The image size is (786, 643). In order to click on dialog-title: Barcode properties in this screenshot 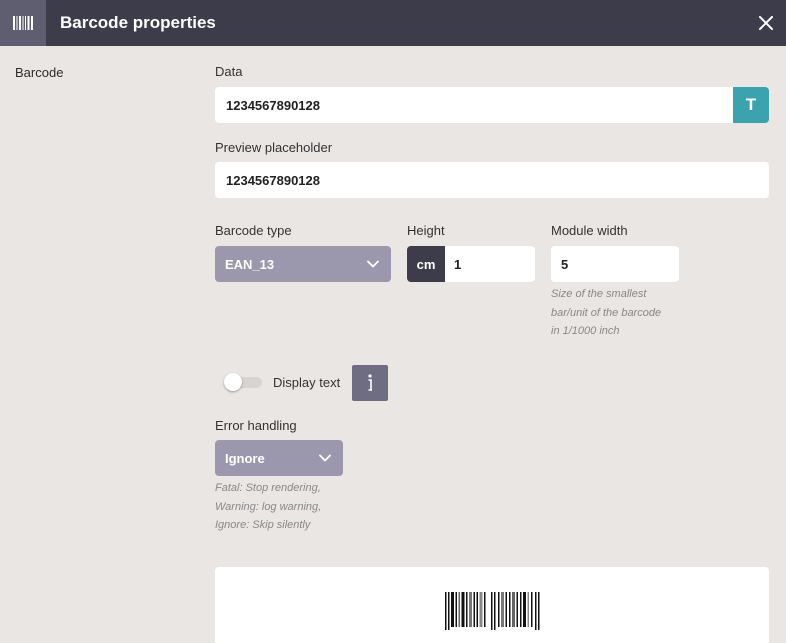, I will do `click(138, 22)`.